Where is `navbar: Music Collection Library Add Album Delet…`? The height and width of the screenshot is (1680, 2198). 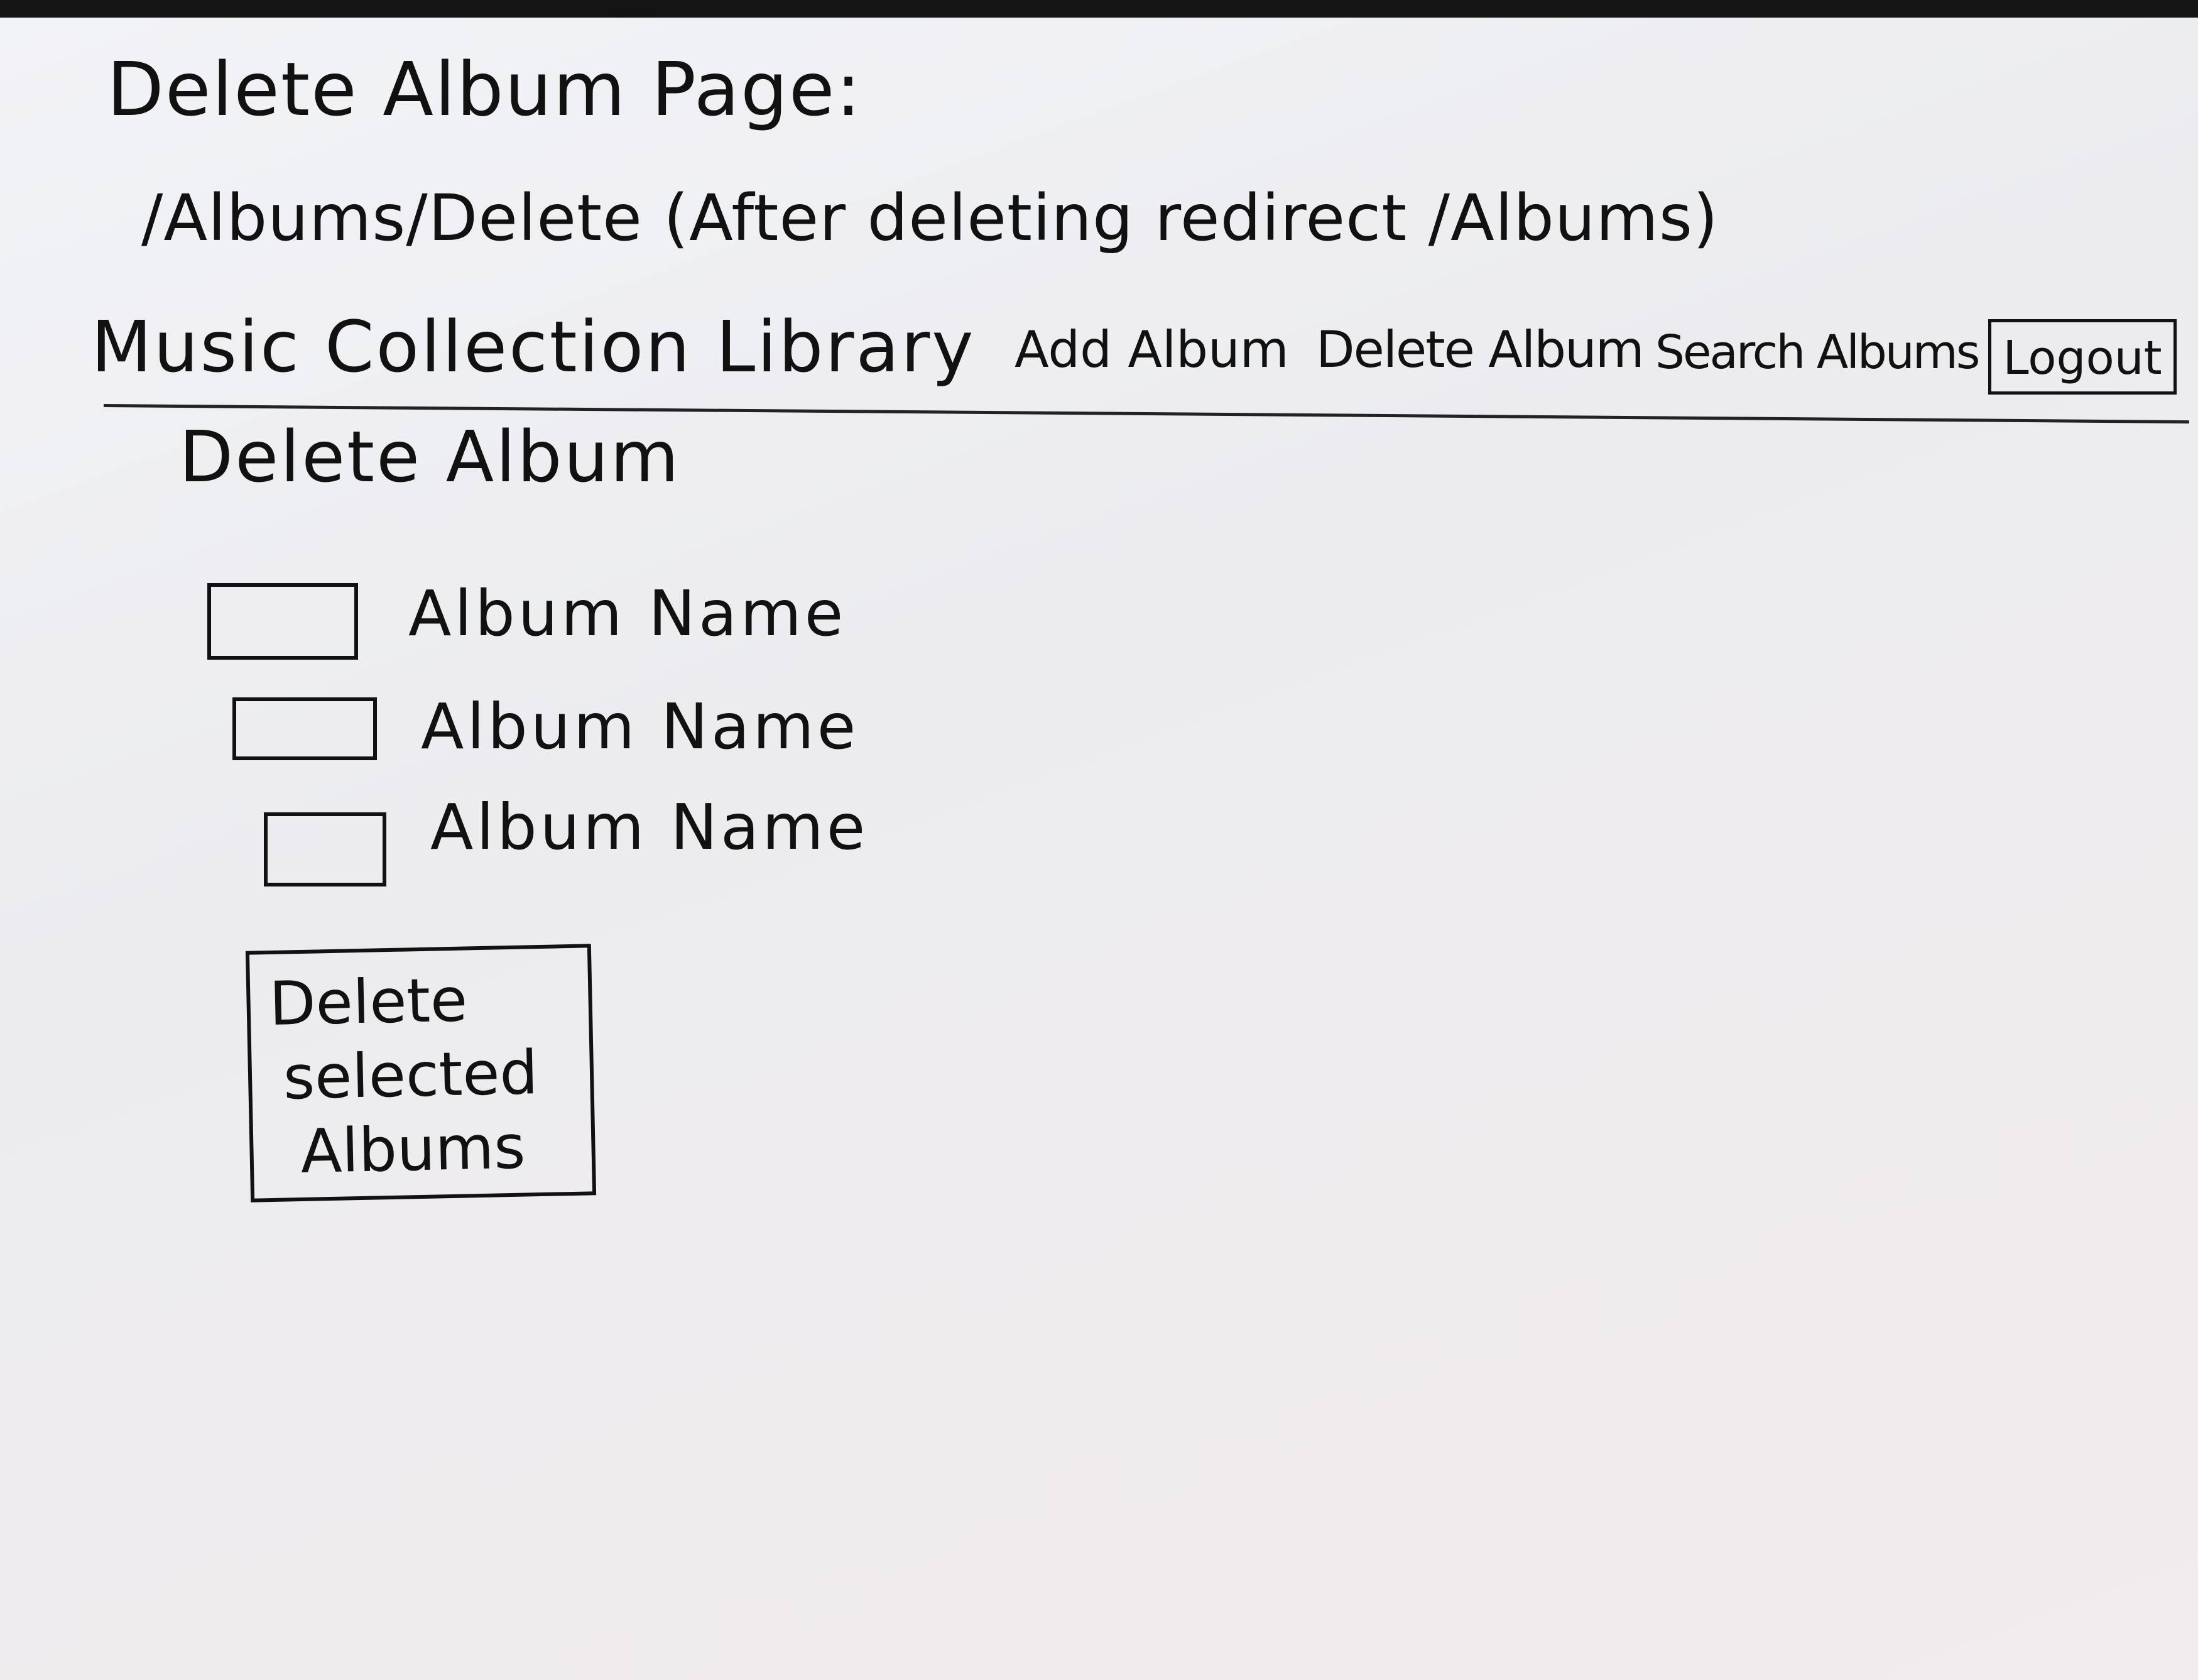 navbar: Music Collection Library Add Album Delet… is located at coordinates (1143, 357).